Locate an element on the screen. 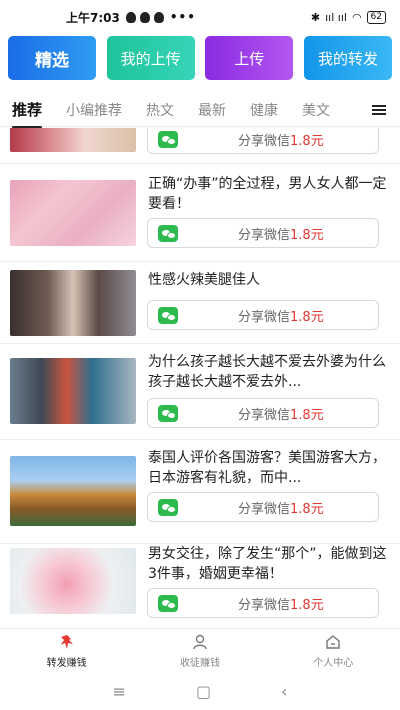 The width and height of the screenshot is (400, 710). list-item: 性感火辣美腿佳人 分享微信 1.8元 is located at coordinates (200, 303).